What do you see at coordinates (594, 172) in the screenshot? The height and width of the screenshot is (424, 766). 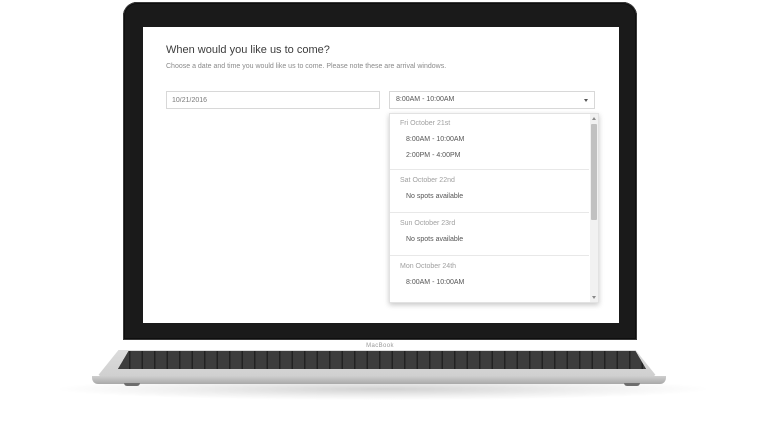 I see `scrollbar-thumb` at bounding box center [594, 172].